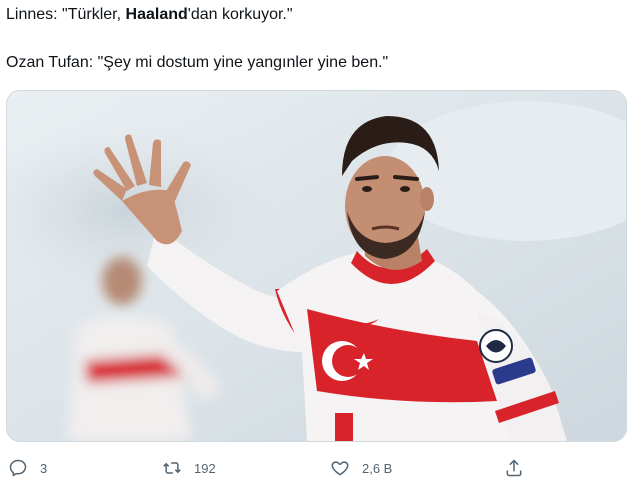 The height and width of the screenshot is (489, 640). Describe the element at coordinates (44, 468) in the screenshot. I see `reply-count: 3` at that location.